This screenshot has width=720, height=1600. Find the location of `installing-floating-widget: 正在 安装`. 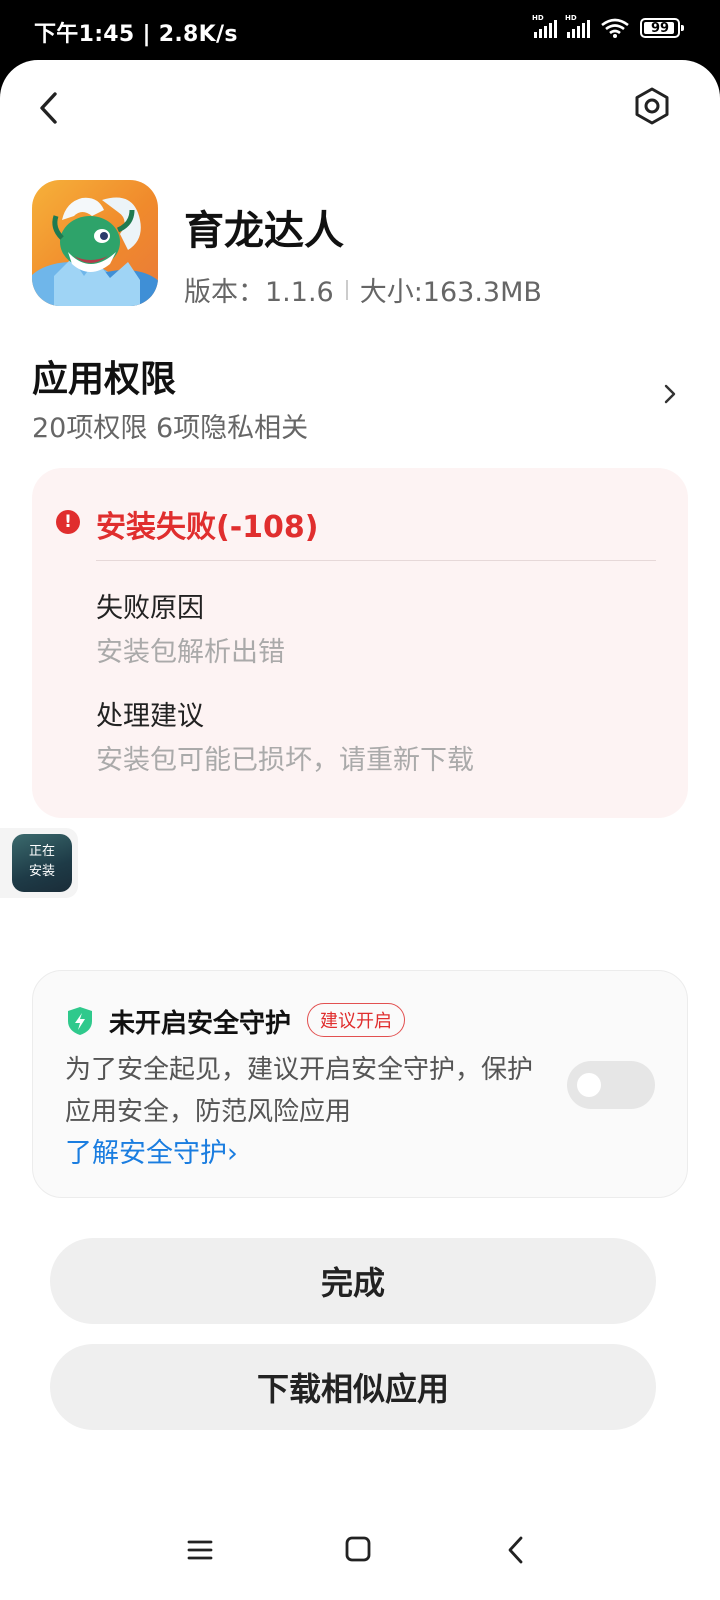

installing-floating-widget: 正在 安装 is located at coordinates (39, 863).